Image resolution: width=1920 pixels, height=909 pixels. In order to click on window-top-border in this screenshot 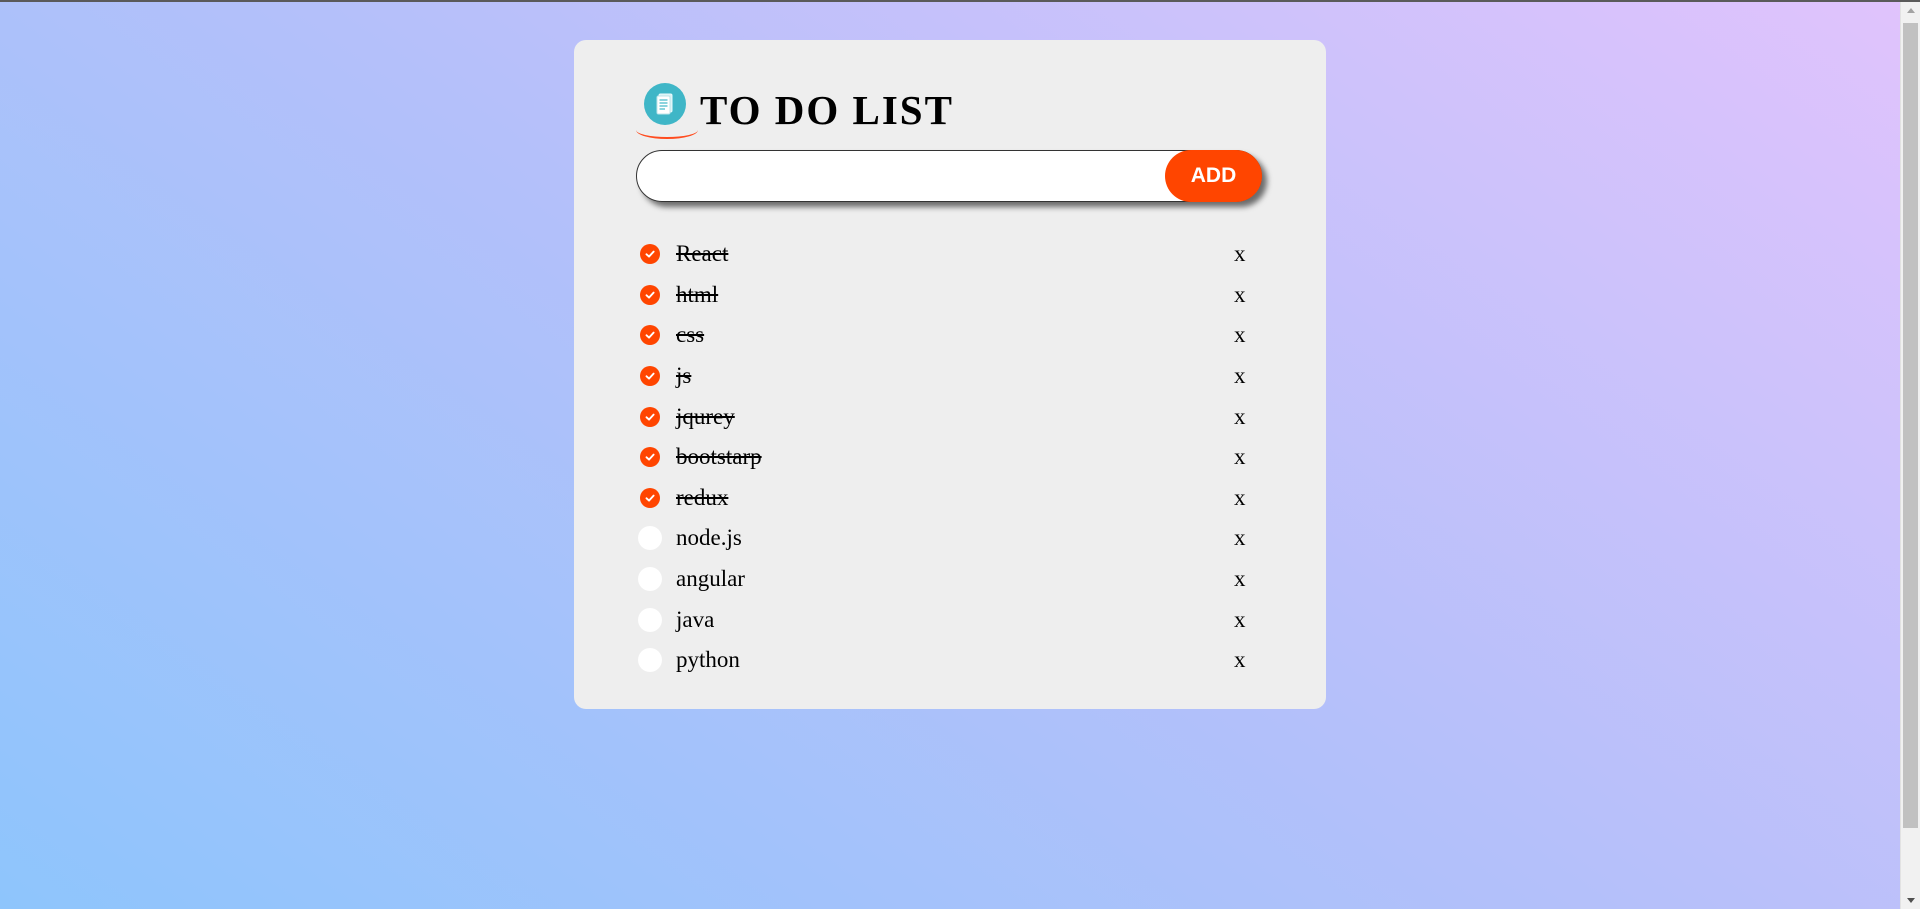, I will do `click(960, 1)`.